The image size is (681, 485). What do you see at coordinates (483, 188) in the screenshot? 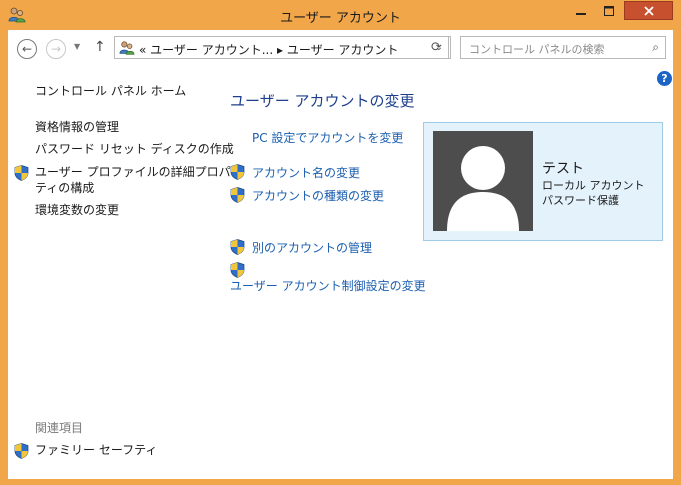
I see `user-silhouette-icon` at bounding box center [483, 188].